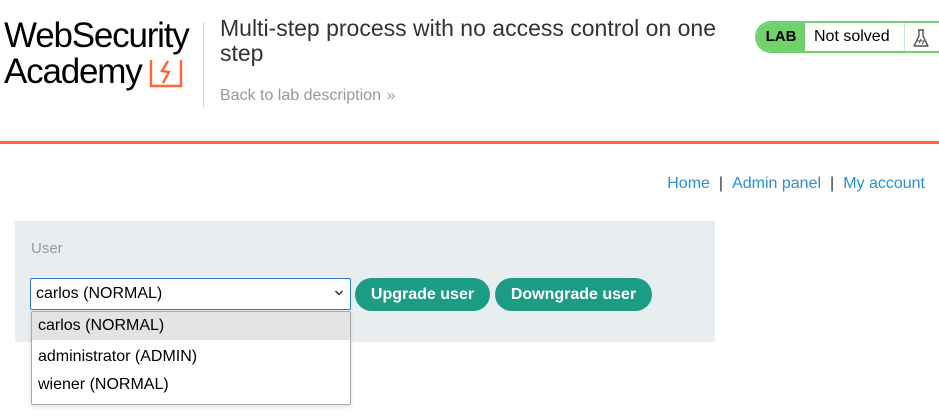 This screenshot has height=416, width=939. What do you see at coordinates (422, 294) in the screenshot?
I see `upgrade-user-button: Upgrade user` at bounding box center [422, 294].